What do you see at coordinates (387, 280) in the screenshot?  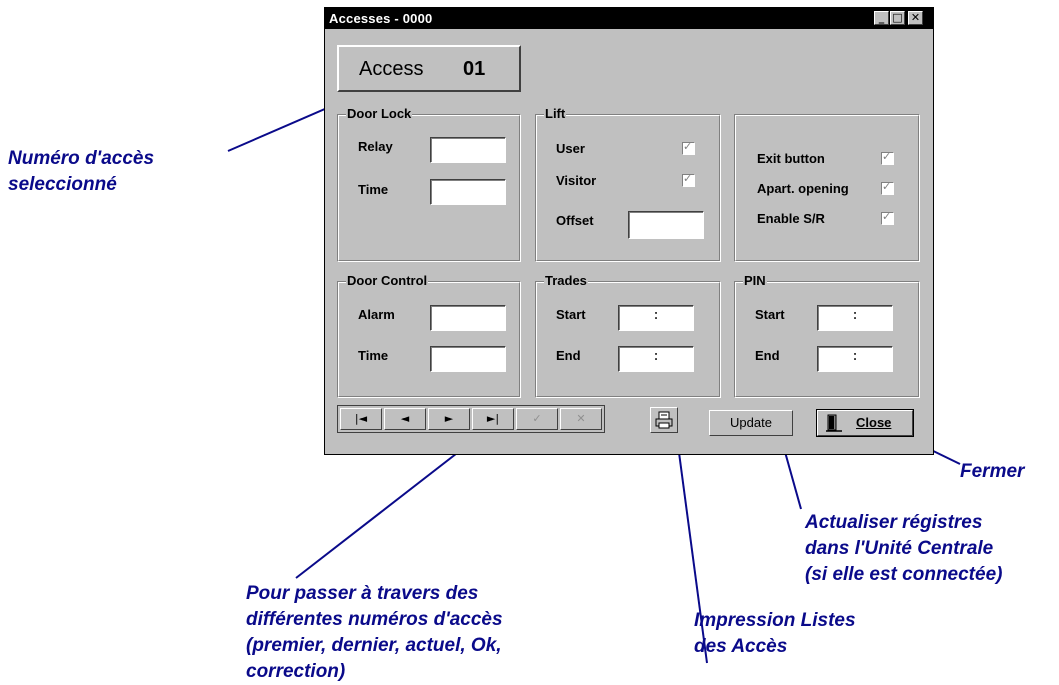 I see `door-control-title: Door Control` at bounding box center [387, 280].